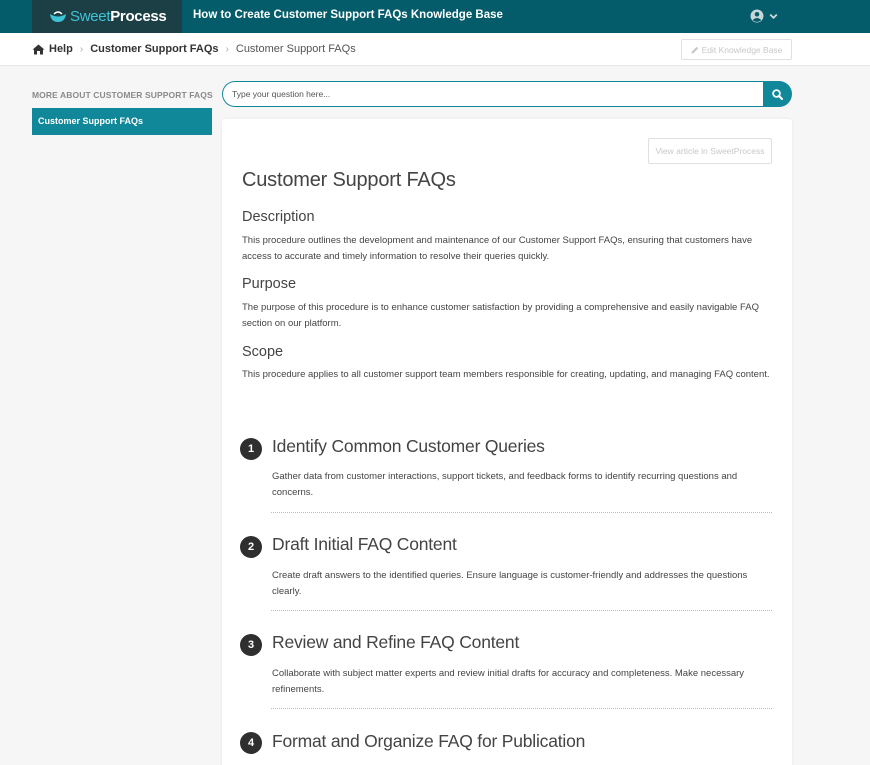  I want to click on logo-text-sweet: Sweet, so click(90, 16).